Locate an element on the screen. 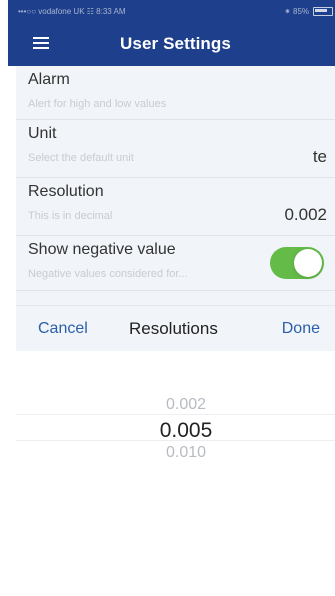 Image resolution: width=335 pixels, height=596 pixels. resolution-option-0010: 0.010 is located at coordinates (175, 453).